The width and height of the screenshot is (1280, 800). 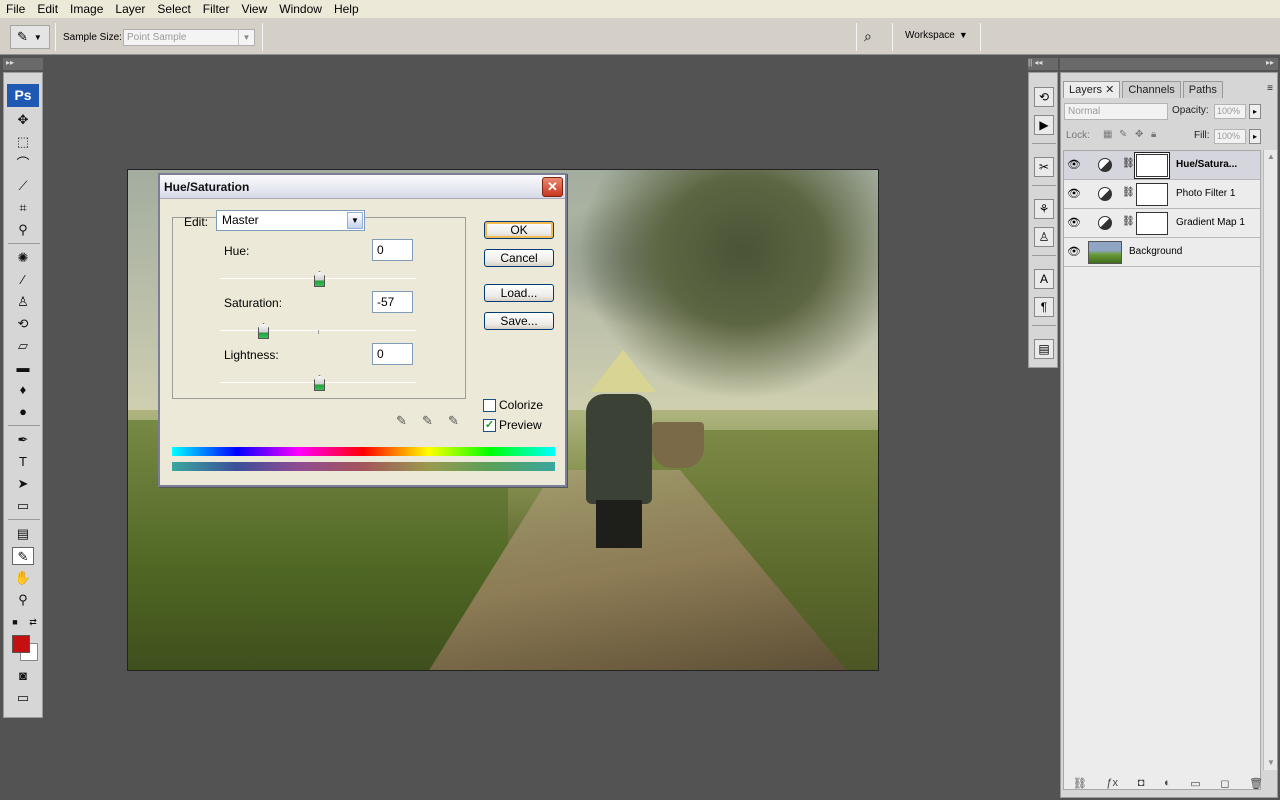 What do you see at coordinates (1044, 209) in the screenshot?
I see `brushes-panel-icon: ⚘` at bounding box center [1044, 209].